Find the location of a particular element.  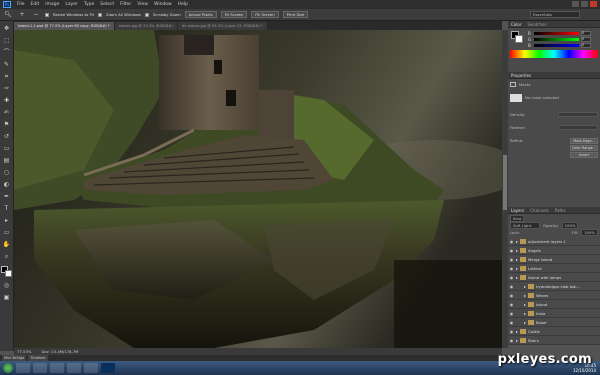

marquee-tool-icon: ⬚ is located at coordinates (7, 40).